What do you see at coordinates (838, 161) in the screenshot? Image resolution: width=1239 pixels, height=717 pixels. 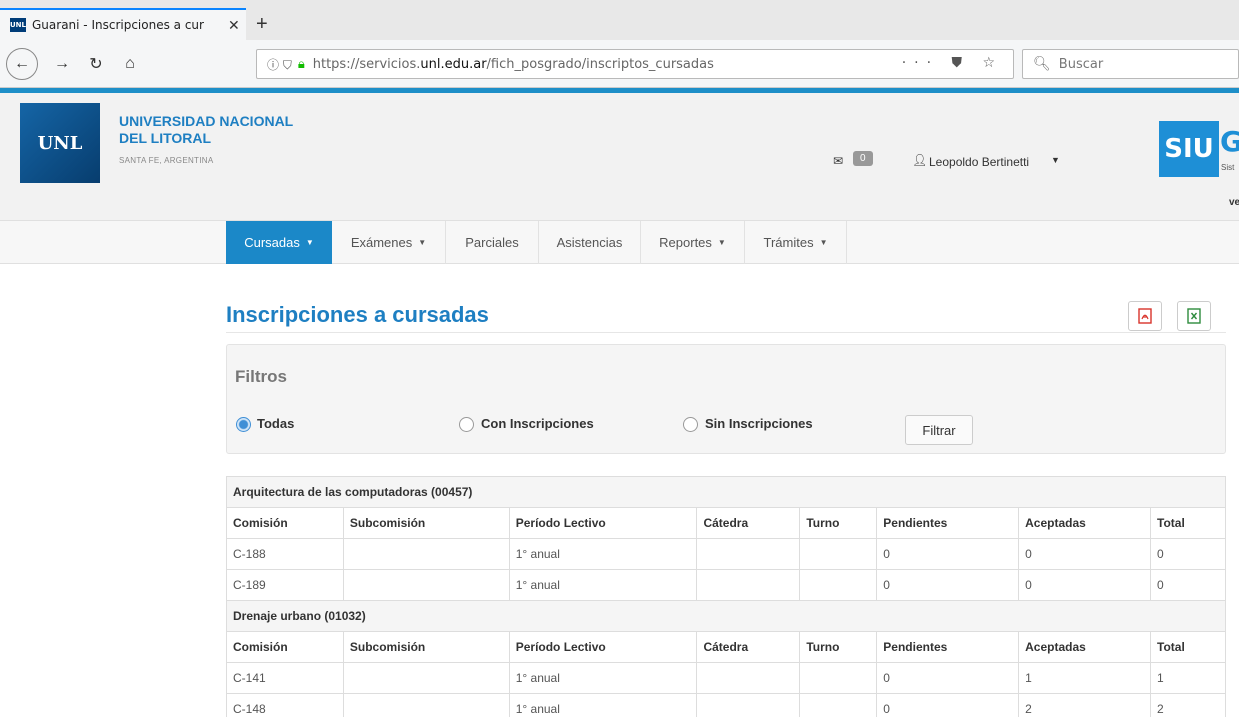 I see `envelope-icon: ✉` at bounding box center [838, 161].